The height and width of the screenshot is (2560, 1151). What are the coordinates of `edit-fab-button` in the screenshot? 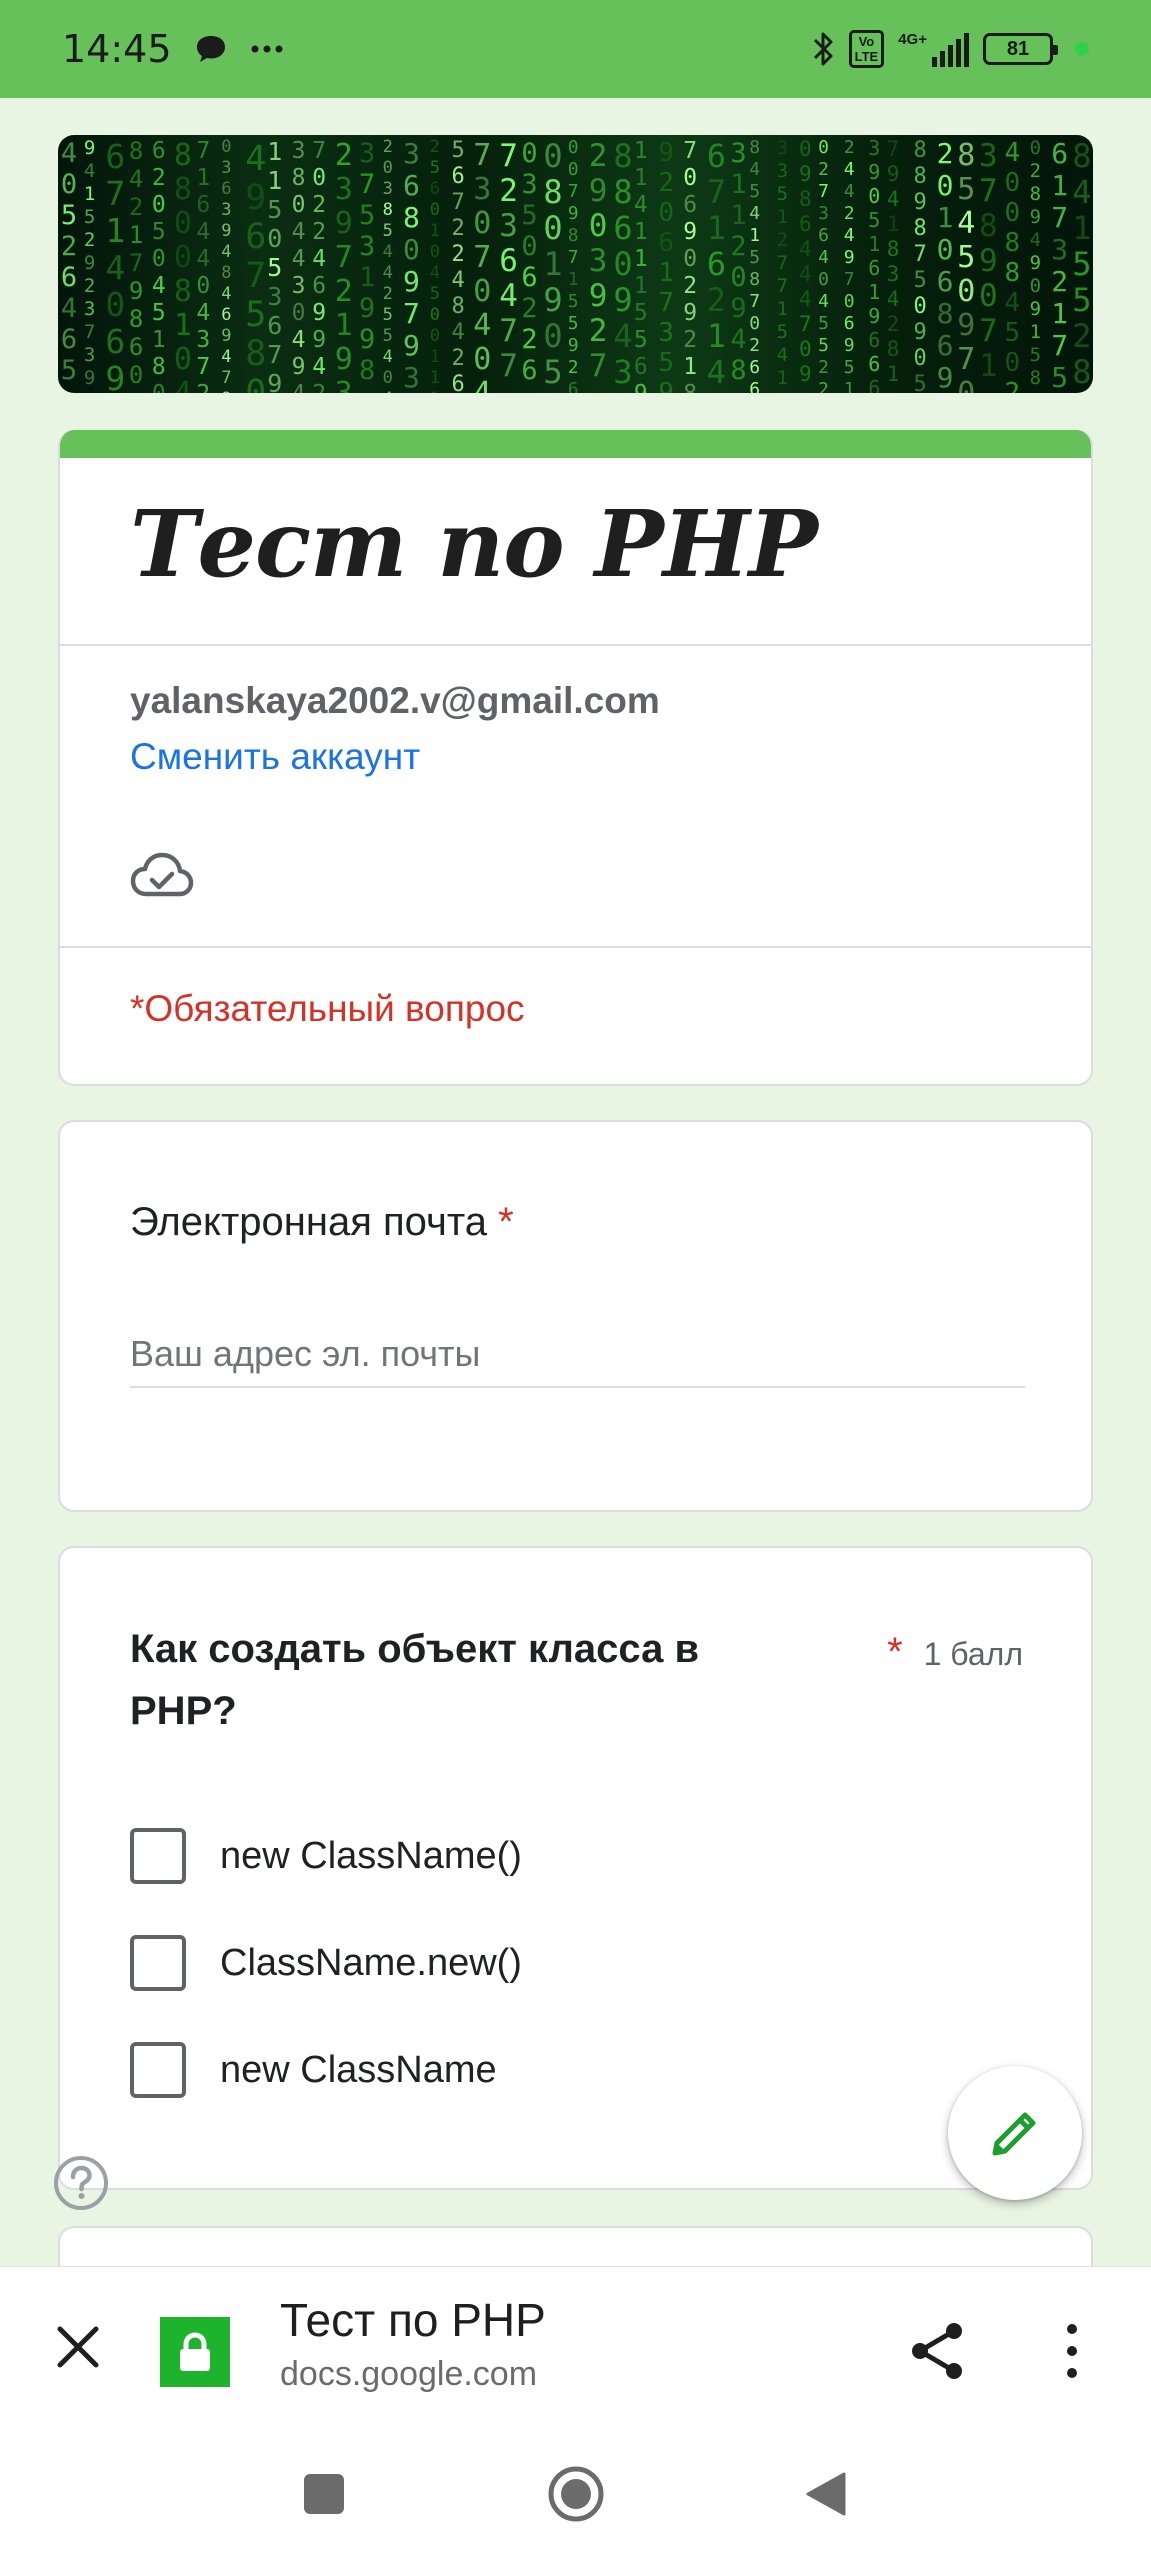 It's located at (1015, 2133).